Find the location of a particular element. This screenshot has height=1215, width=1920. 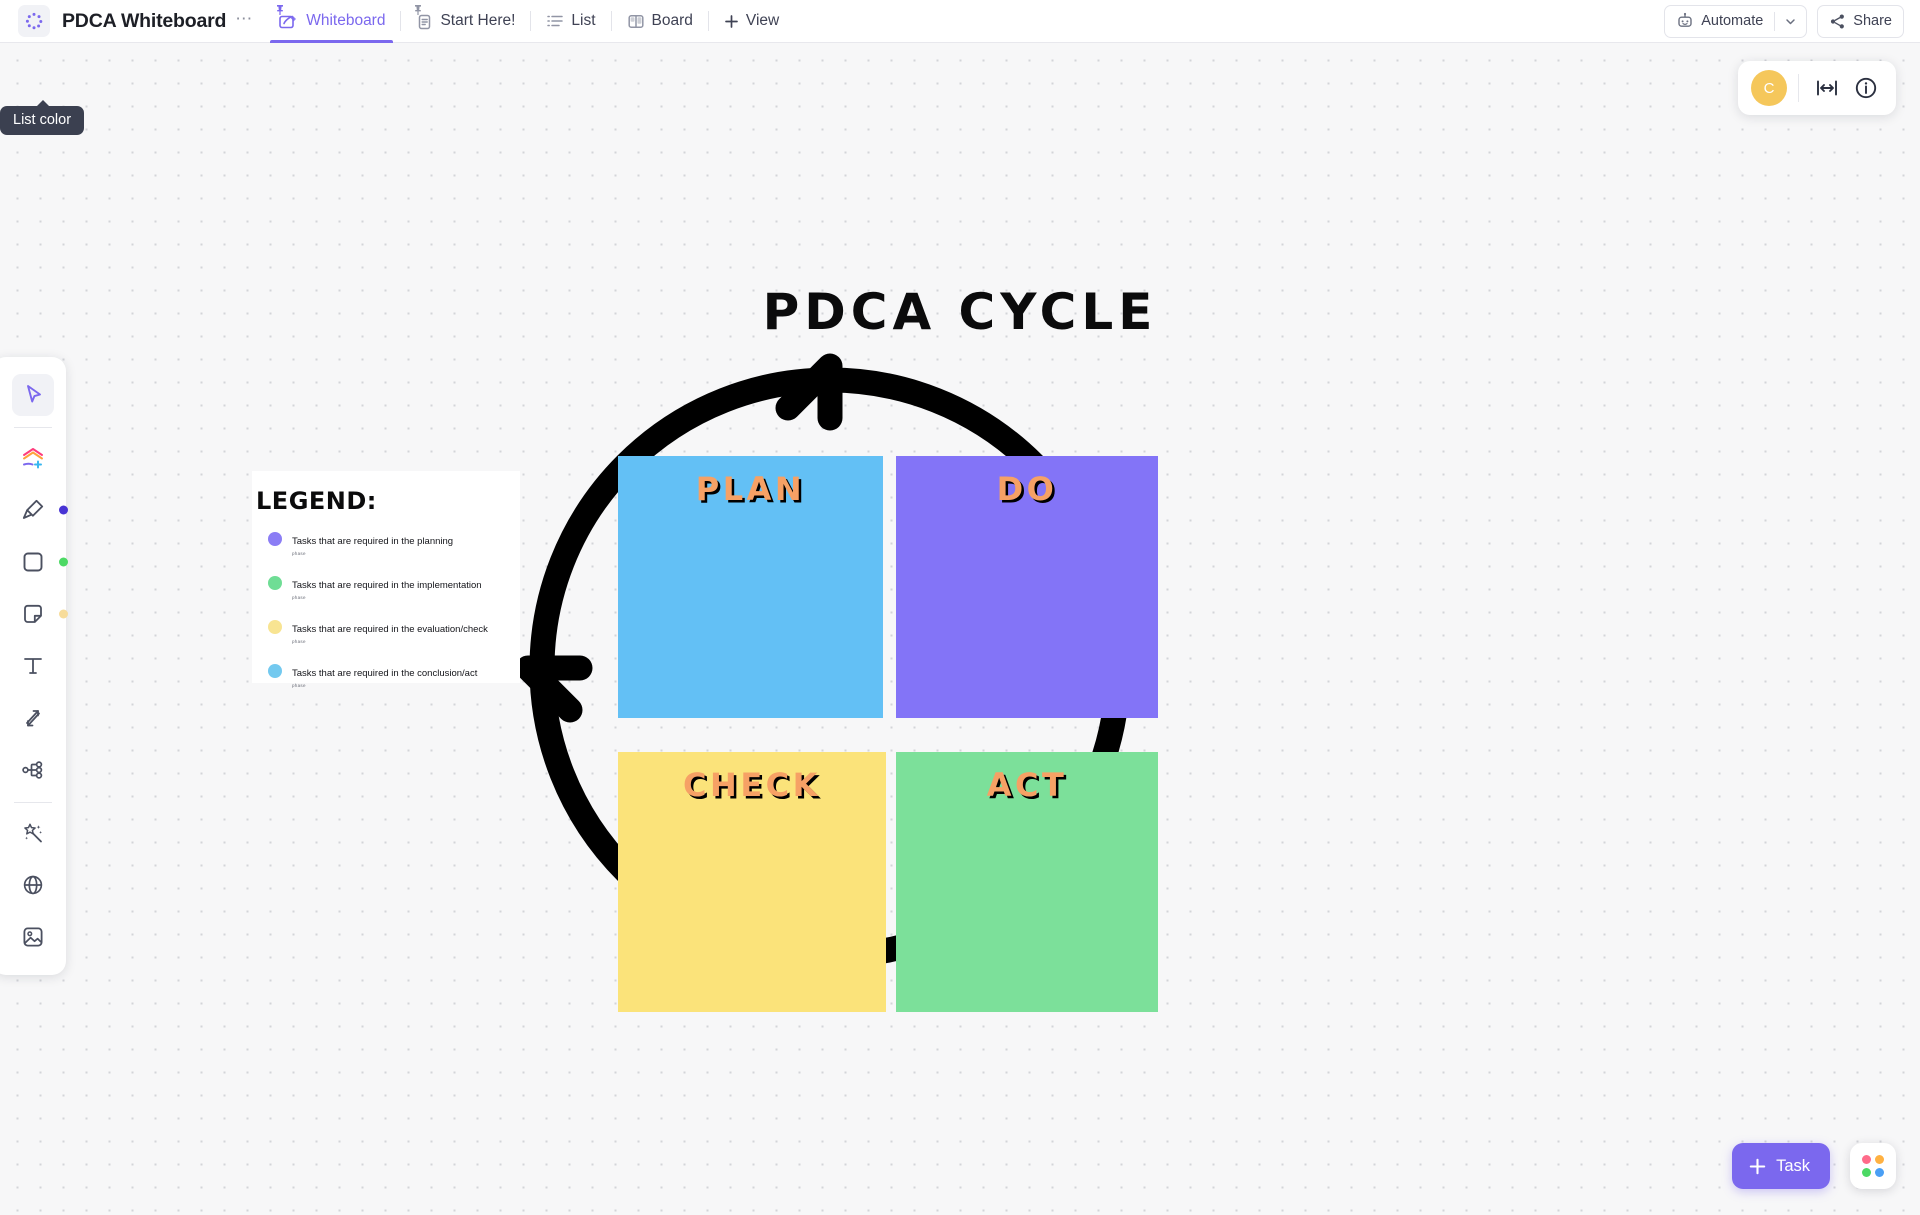

tab-whiteboard: Whiteboard is located at coordinates (331, 21).